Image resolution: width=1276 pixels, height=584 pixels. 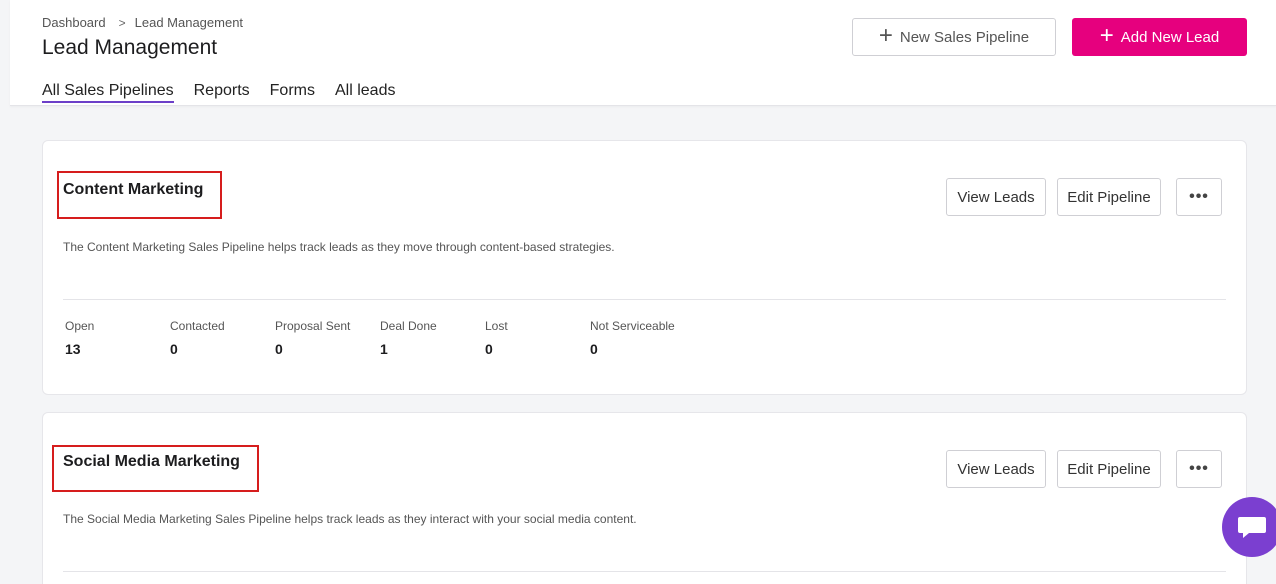 What do you see at coordinates (365, 92) in the screenshot?
I see `tab-all-leads: All leads` at bounding box center [365, 92].